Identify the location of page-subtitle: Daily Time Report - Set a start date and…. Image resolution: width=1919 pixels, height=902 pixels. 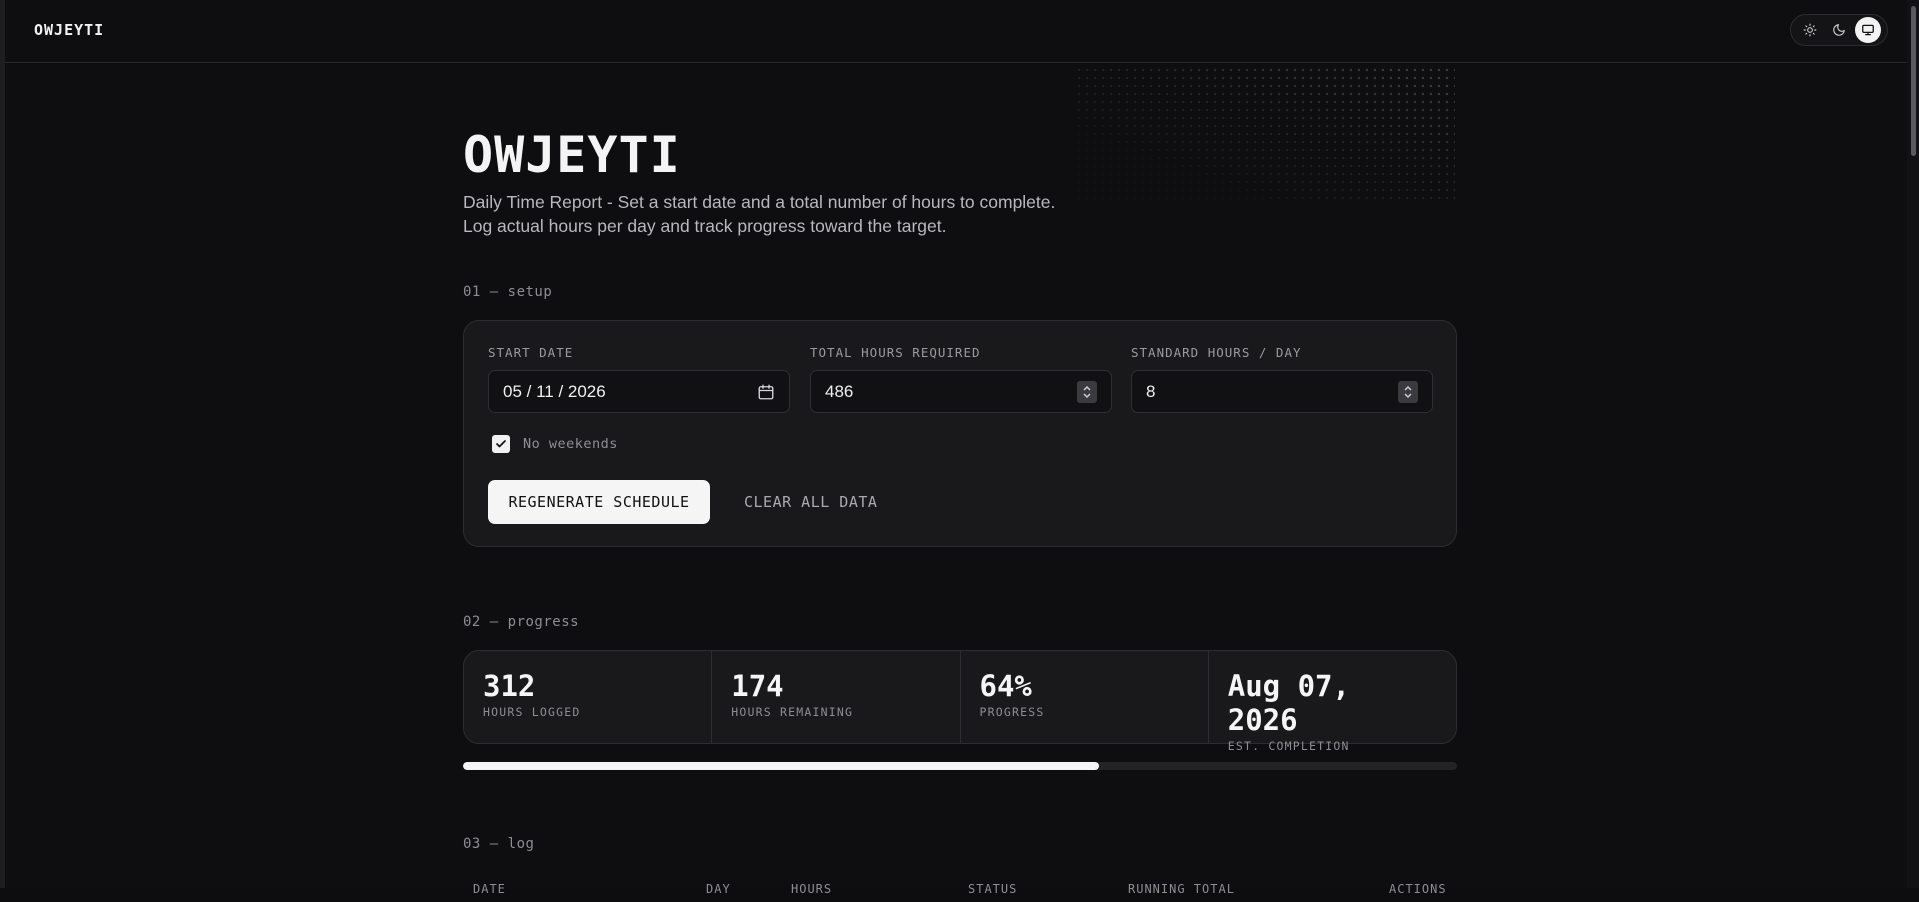
(759, 214).